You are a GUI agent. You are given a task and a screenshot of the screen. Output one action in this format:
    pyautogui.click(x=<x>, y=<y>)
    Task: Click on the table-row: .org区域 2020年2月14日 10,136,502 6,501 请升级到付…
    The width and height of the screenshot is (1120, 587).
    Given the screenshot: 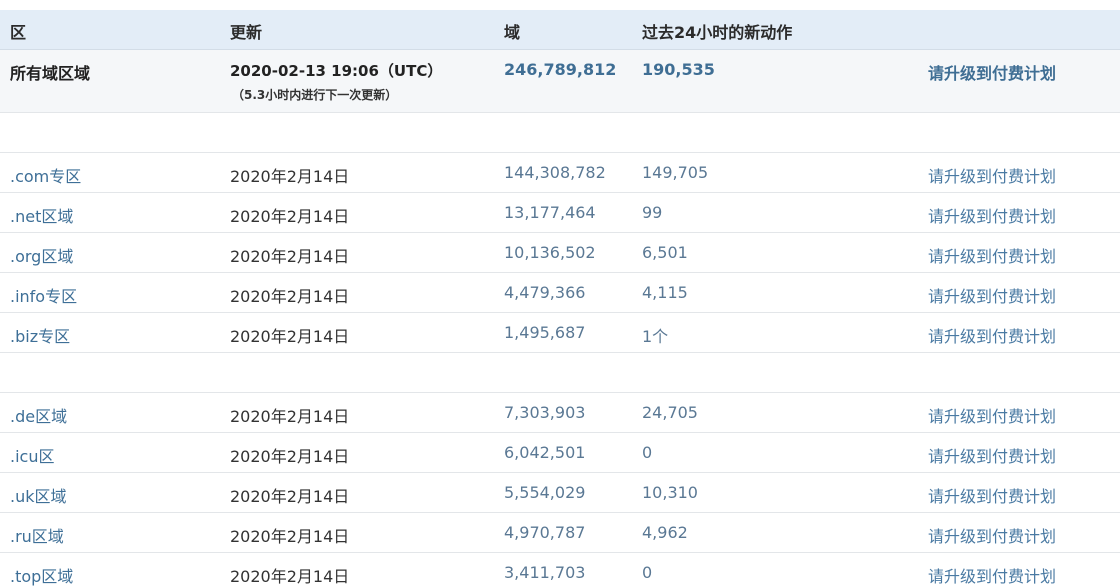 What is the action you would take?
    pyautogui.click(x=560, y=253)
    